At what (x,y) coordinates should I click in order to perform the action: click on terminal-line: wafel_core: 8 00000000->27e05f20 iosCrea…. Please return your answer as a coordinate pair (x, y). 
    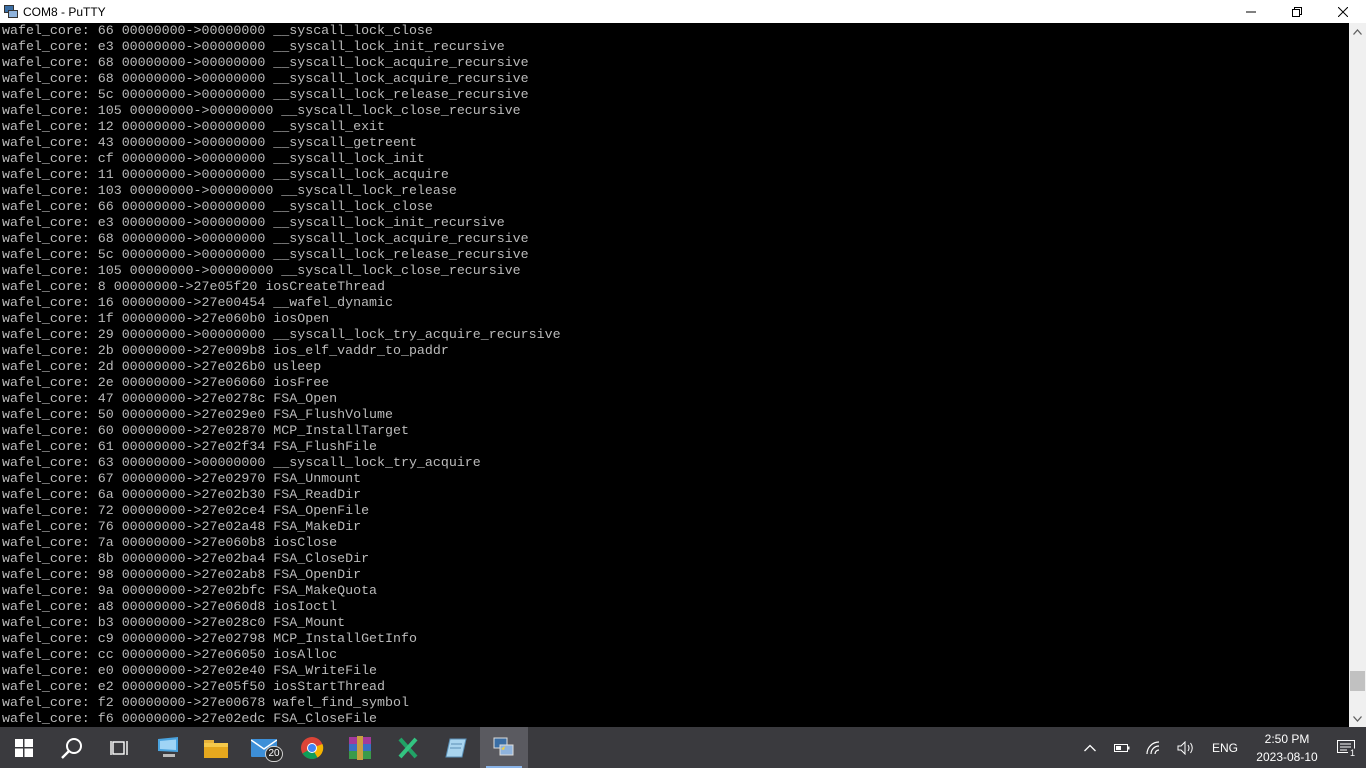
    Looking at the image, I should click on (194, 286).